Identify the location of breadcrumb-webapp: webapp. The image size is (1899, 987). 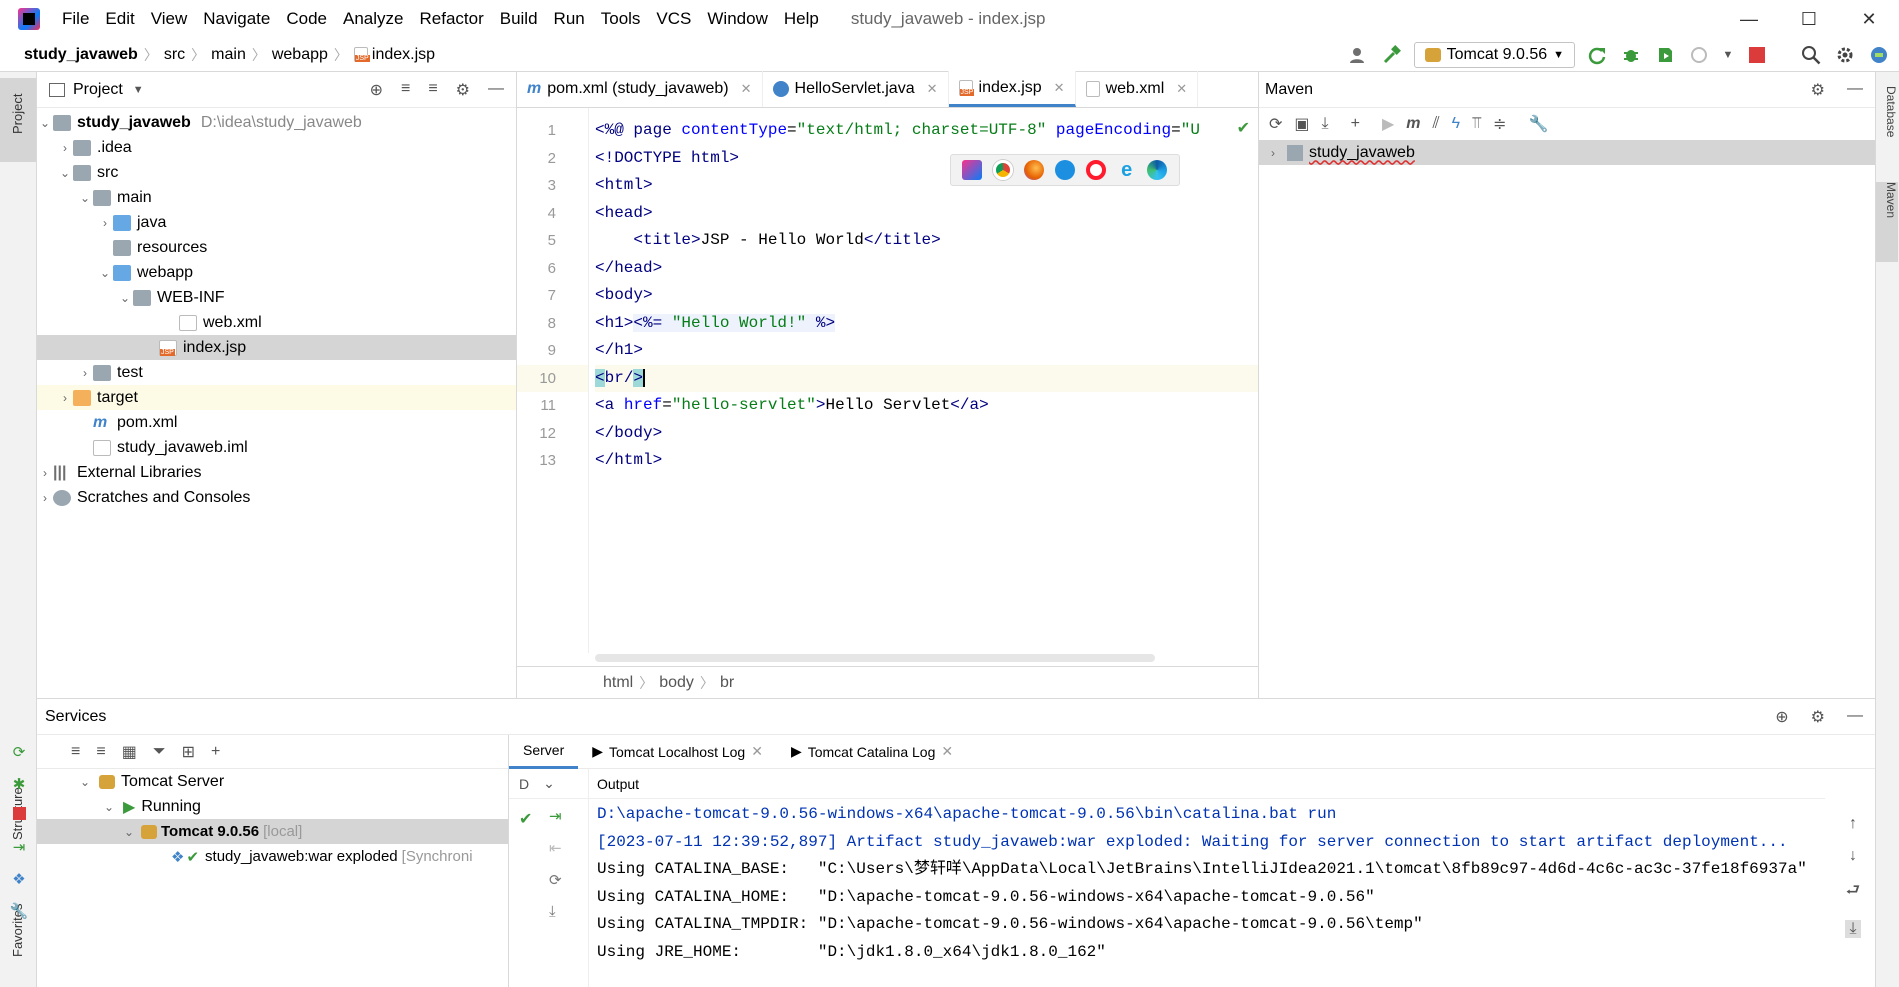
(300, 55).